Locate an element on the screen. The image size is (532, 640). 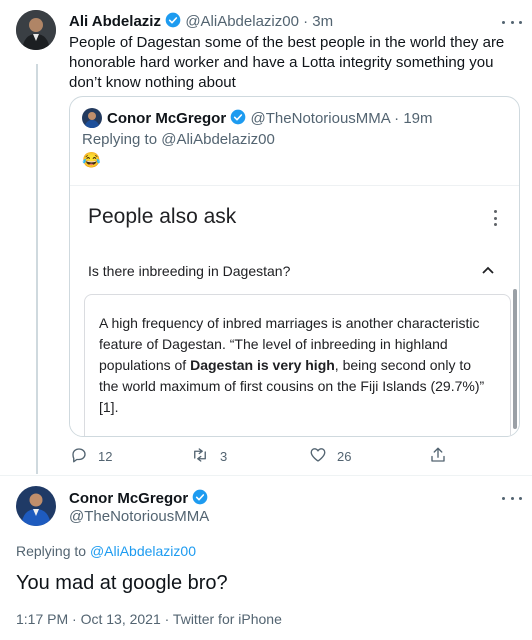
kebab-menu-icon is located at coordinates (495, 218).